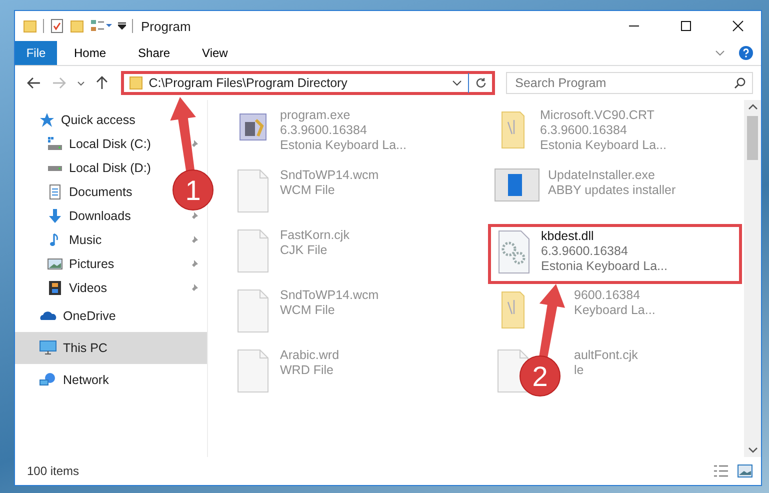 This screenshot has height=493, width=769. Describe the element at coordinates (53, 471) in the screenshot. I see `item-count: 100 items` at that location.